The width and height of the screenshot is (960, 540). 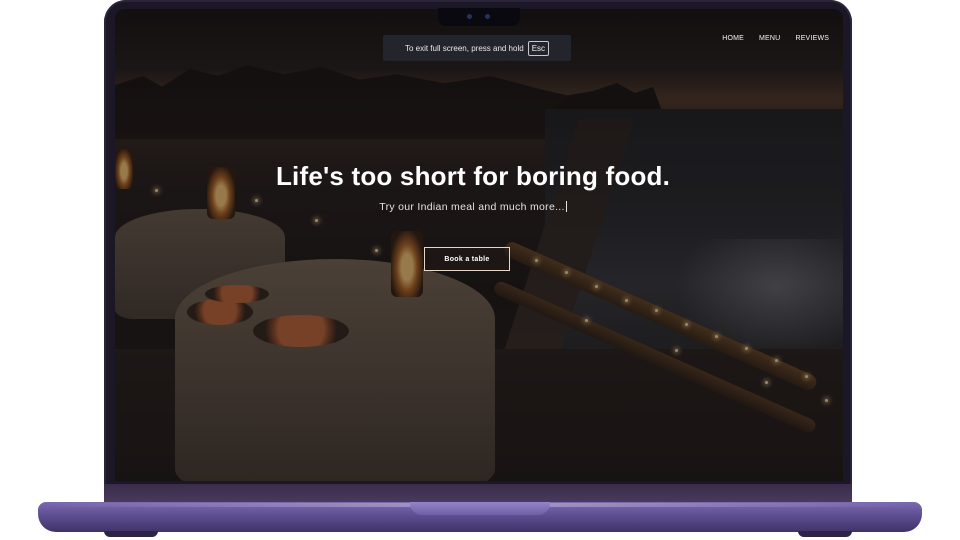 I want to click on nav-link-menu: MENU, so click(x=769, y=38).